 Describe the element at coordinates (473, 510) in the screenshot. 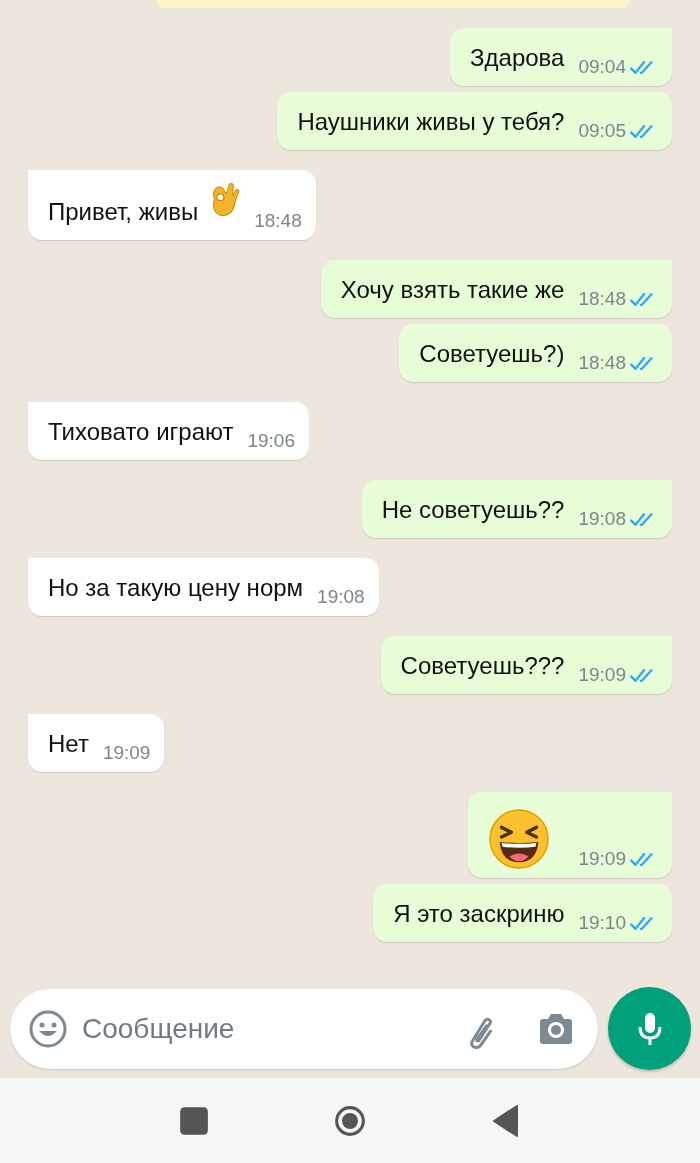

I see `message-text: Не советуешь??` at that location.